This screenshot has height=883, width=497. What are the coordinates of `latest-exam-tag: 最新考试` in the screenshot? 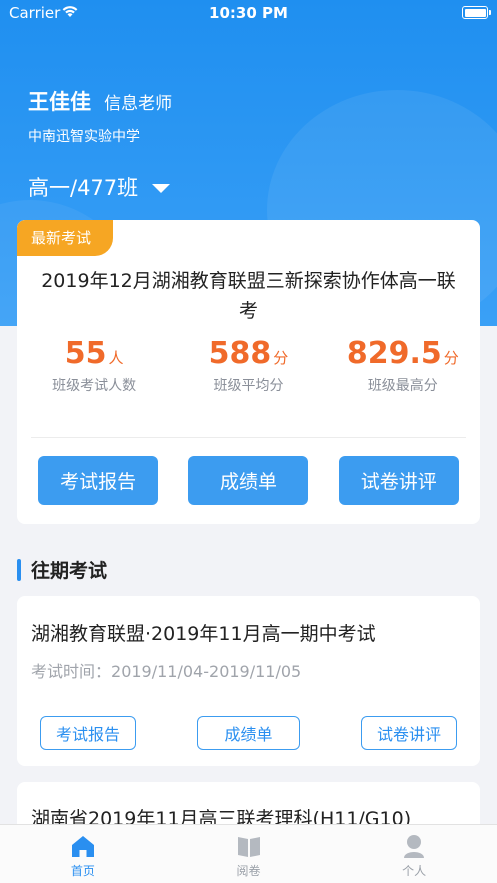 It's located at (65, 238).